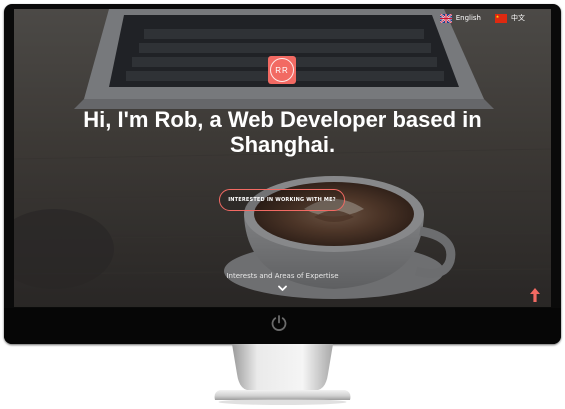 The image size is (565, 409). Describe the element at coordinates (282, 200) in the screenshot. I see `cta-button: INTERESTED IN WORKING WITH ME?` at that location.